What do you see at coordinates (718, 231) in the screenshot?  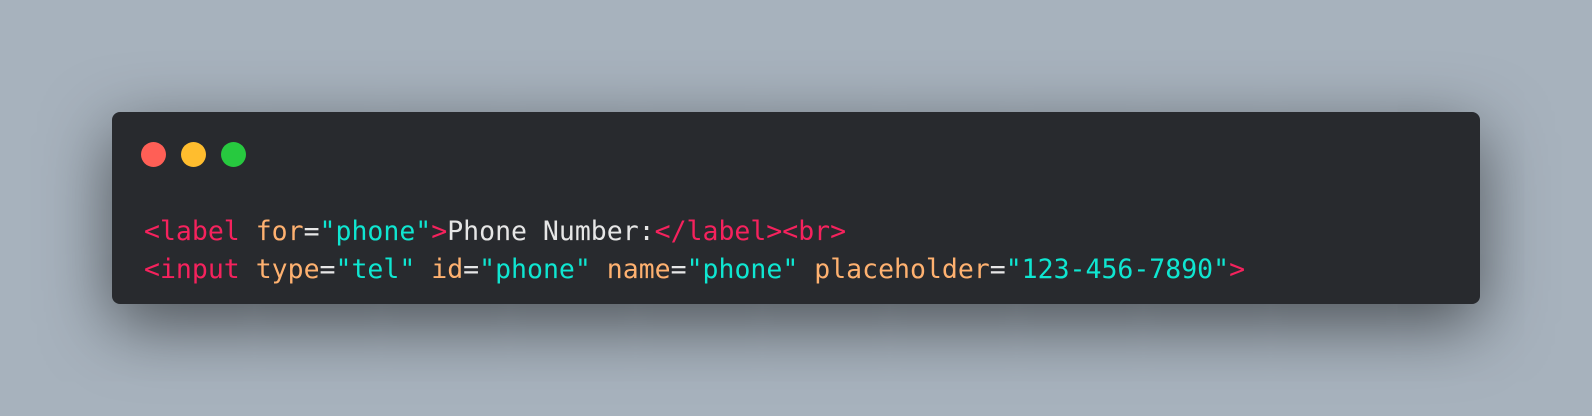 I see `code-token-tag: </label>` at bounding box center [718, 231].